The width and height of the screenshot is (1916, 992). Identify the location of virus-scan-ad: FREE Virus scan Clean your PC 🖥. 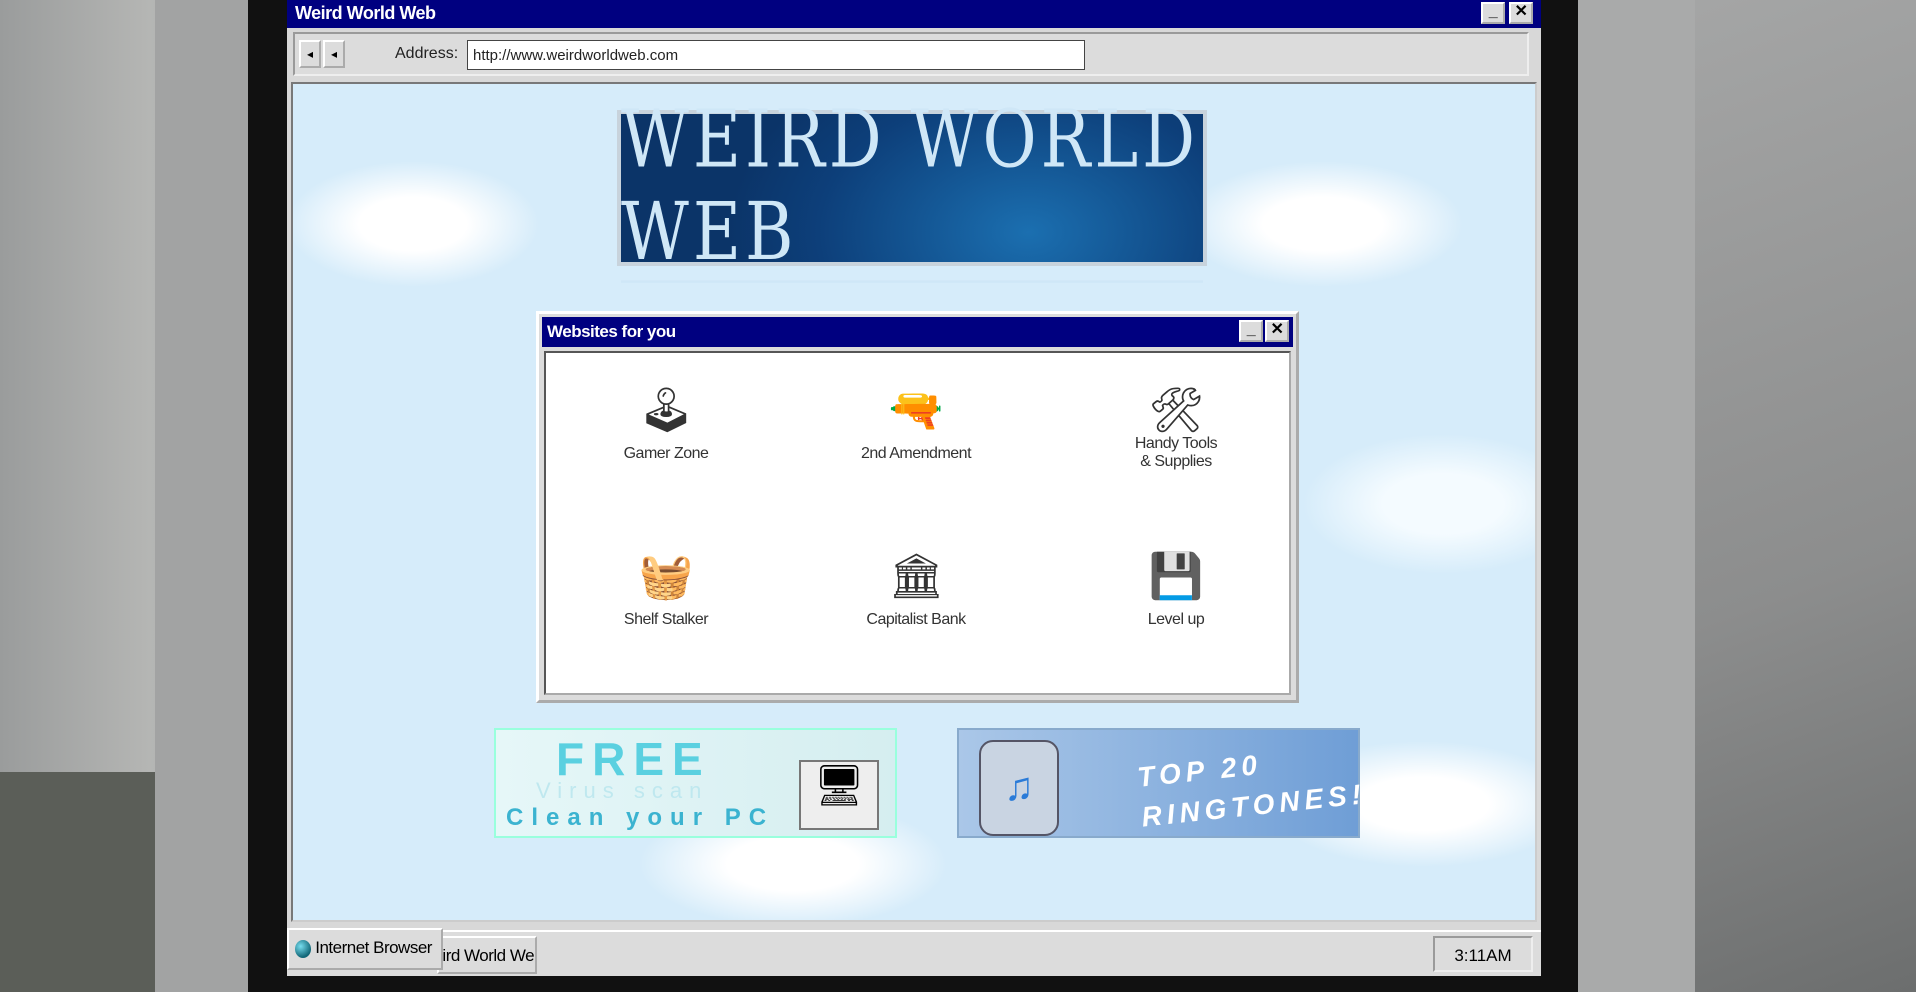
(695, 783).